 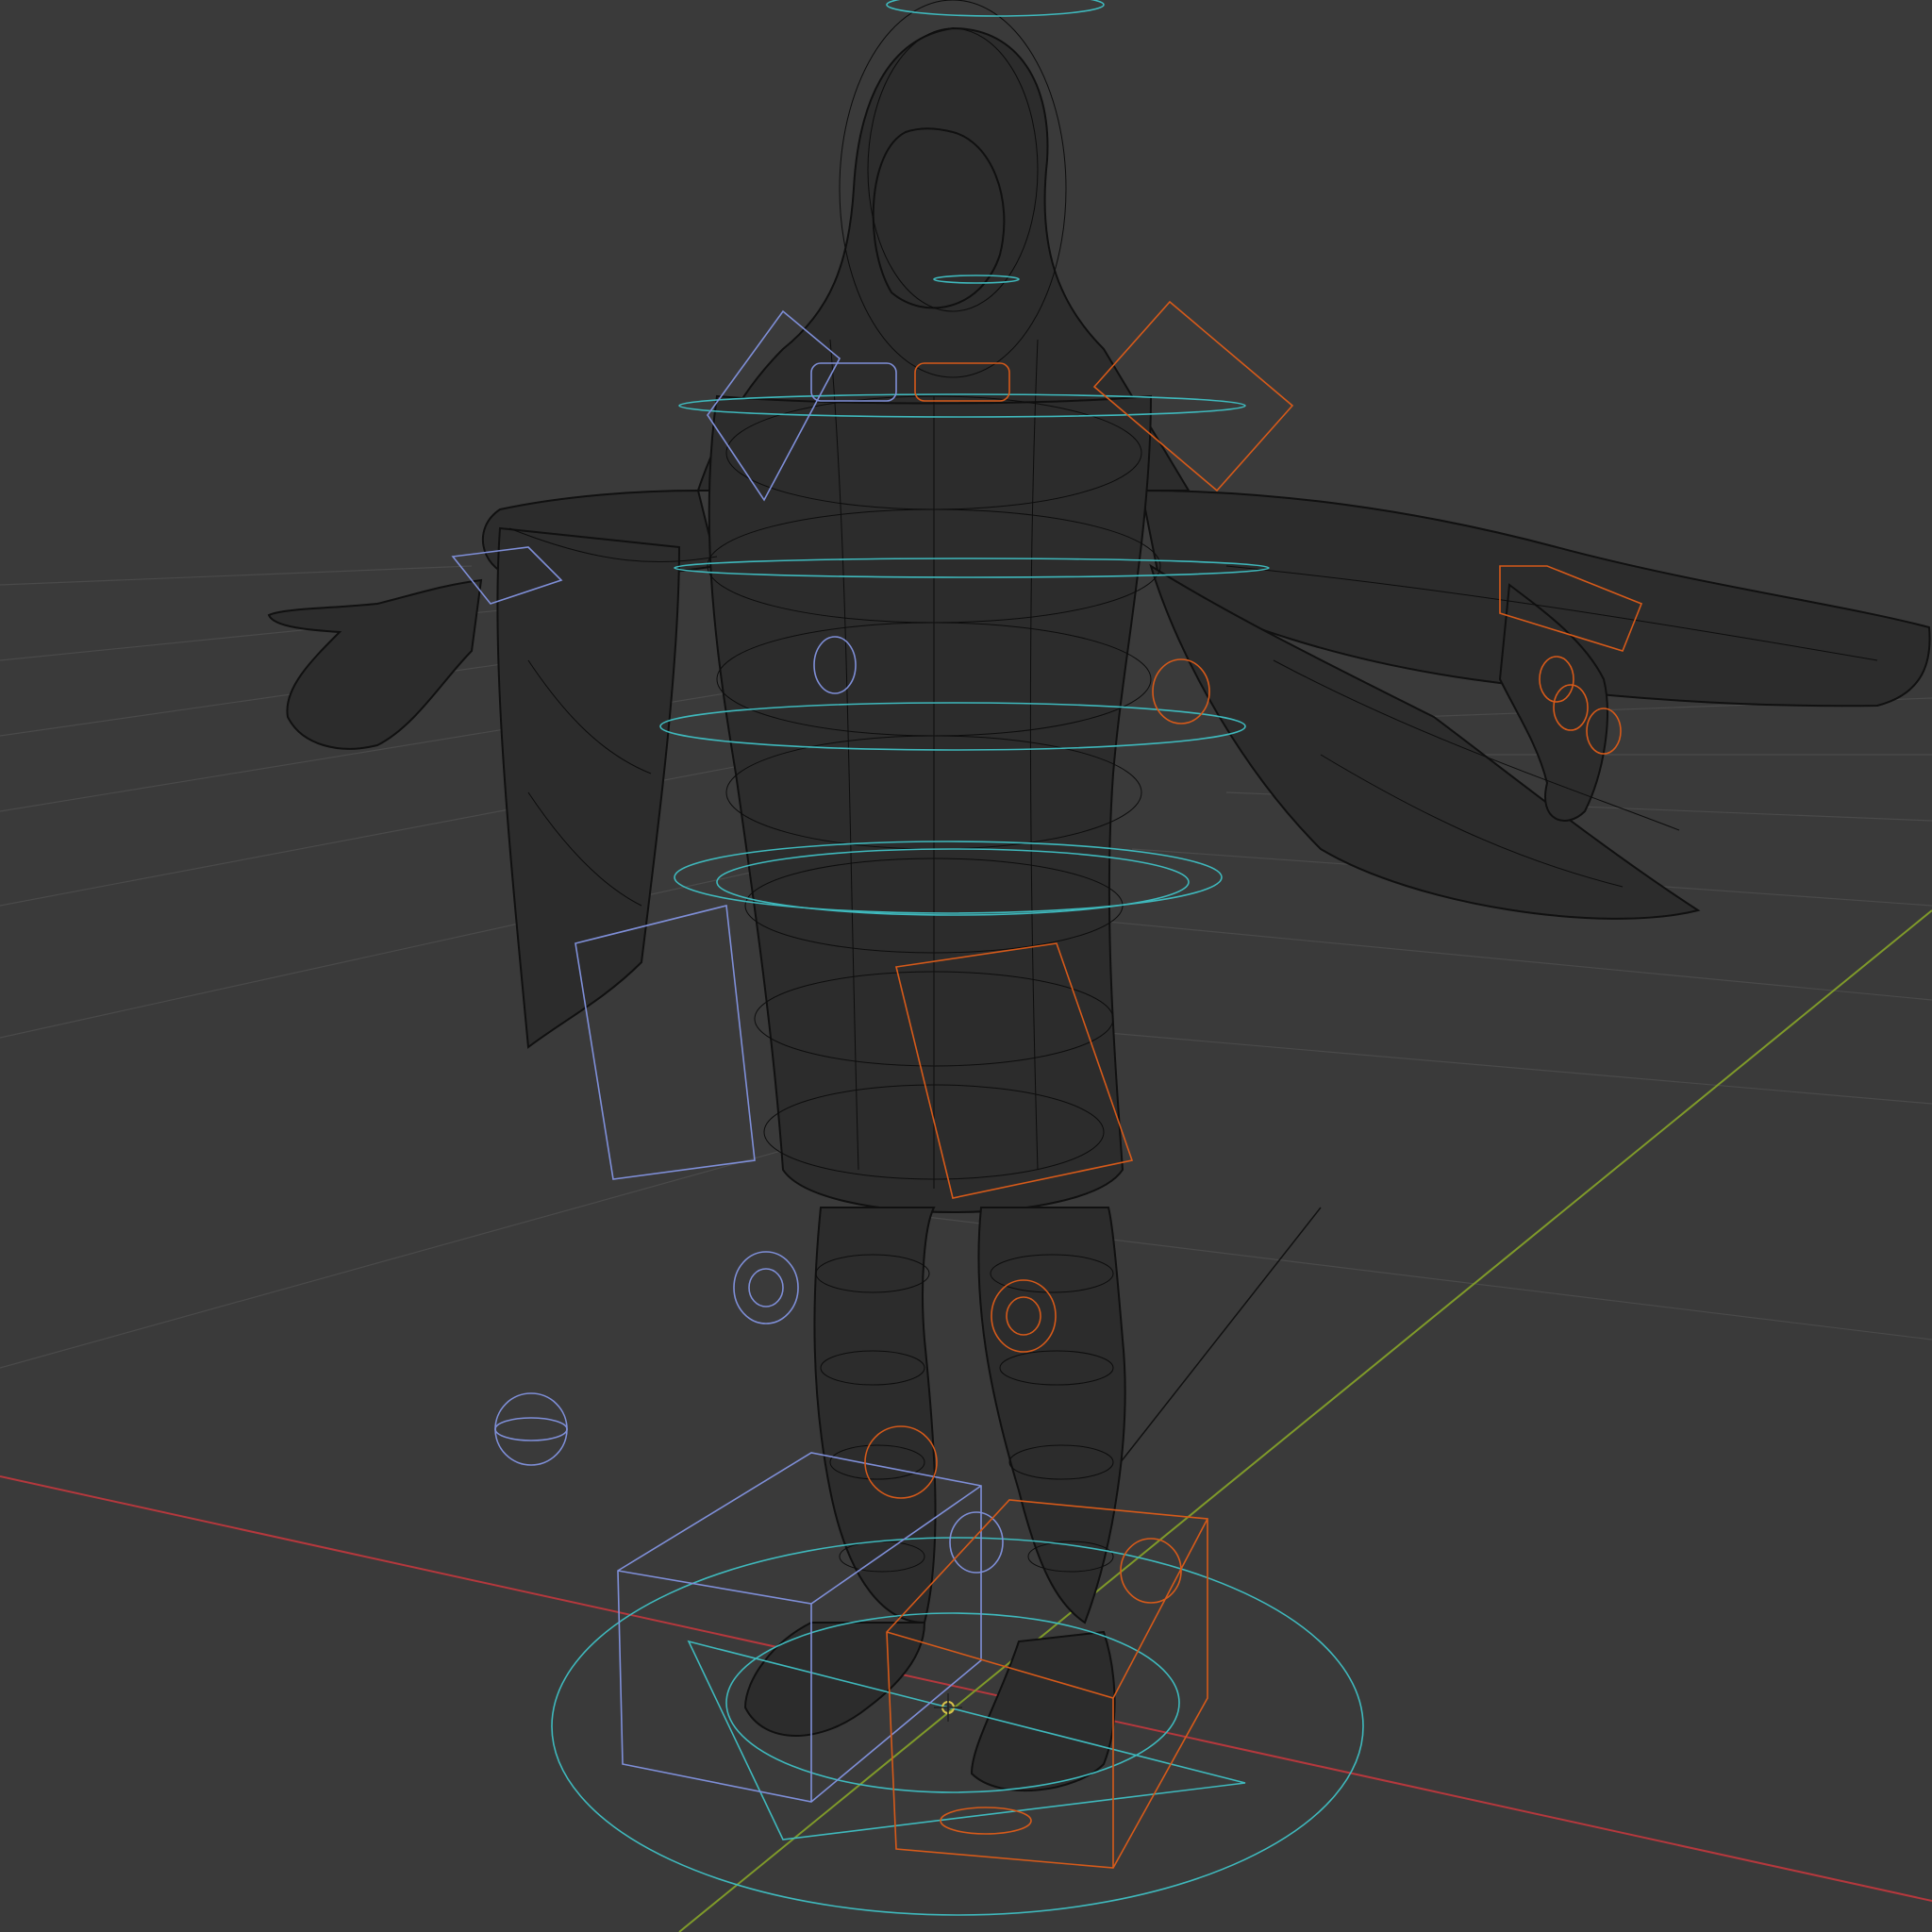 I want to click on right-knee-pole-outer, so click(x=766, y=1287).